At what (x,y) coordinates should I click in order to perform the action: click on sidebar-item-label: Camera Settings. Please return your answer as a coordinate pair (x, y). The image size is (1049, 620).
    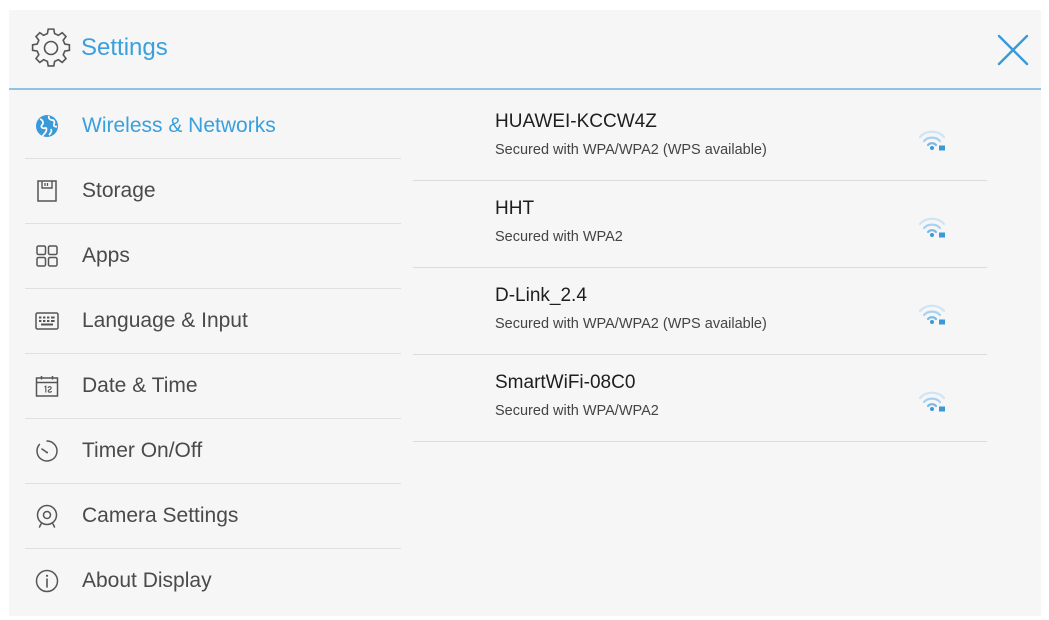
    Looking at the image, I should click on (160, 515).